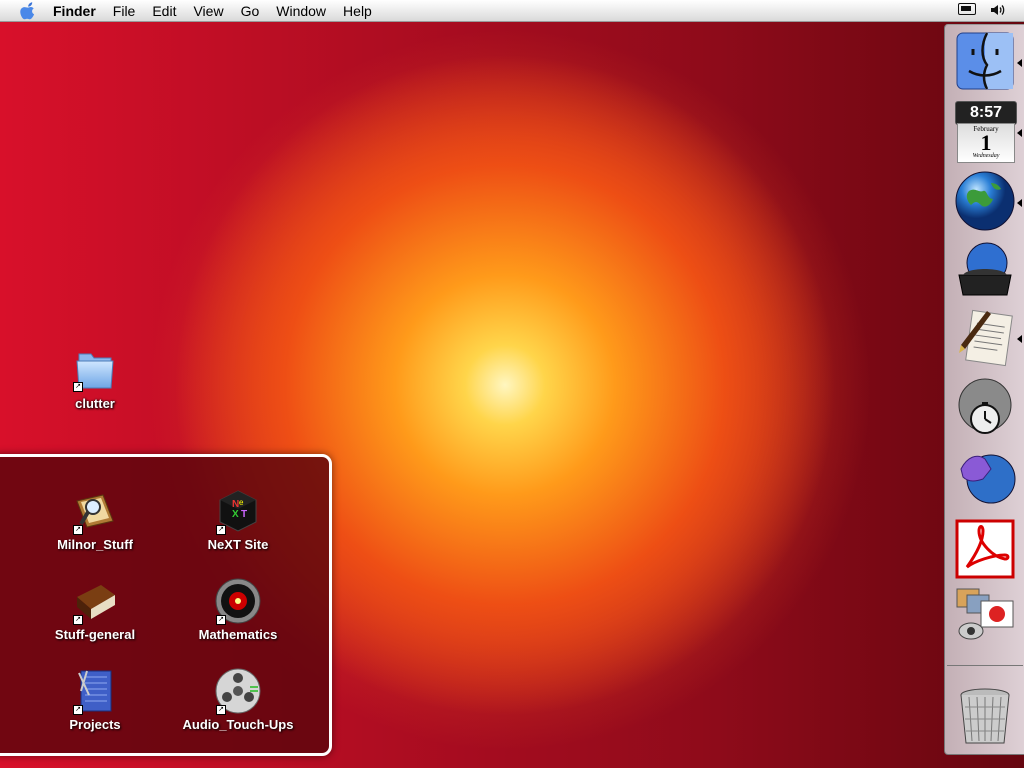 The width and height of the screenshot is (1024, 768). I want to click on drawer-item-label: Stuff-general, so click(95, 634).